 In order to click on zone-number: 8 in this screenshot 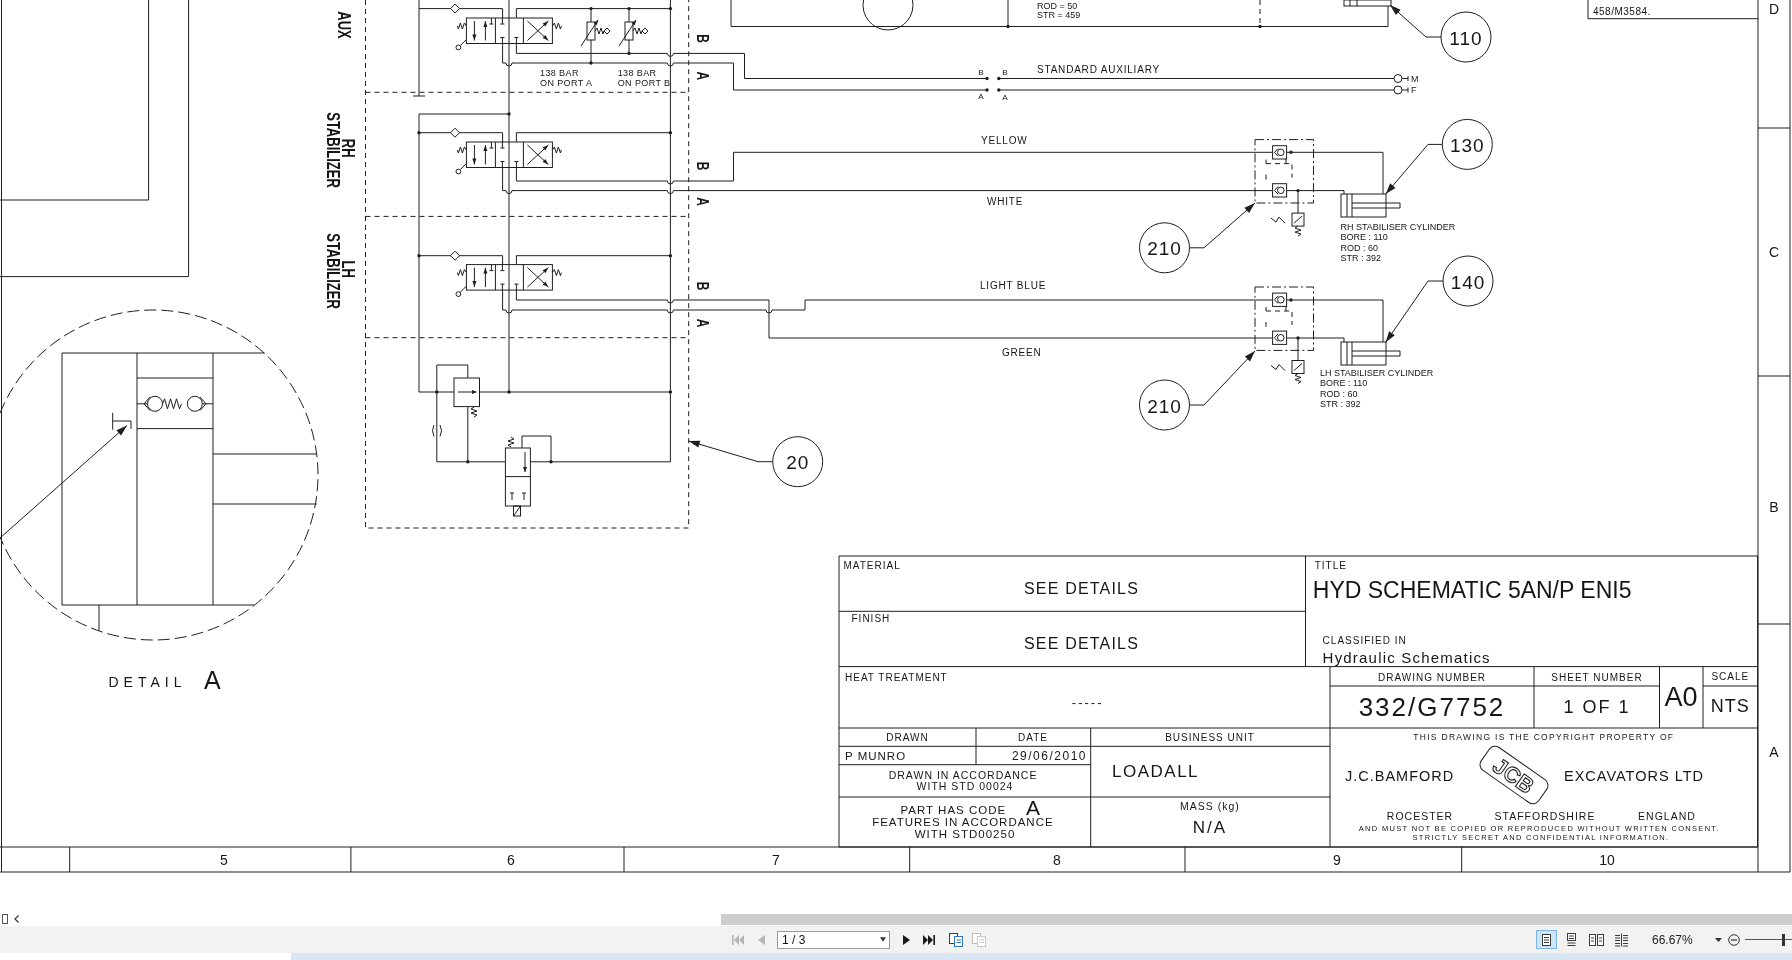, I will do `click(1057, 859)`.